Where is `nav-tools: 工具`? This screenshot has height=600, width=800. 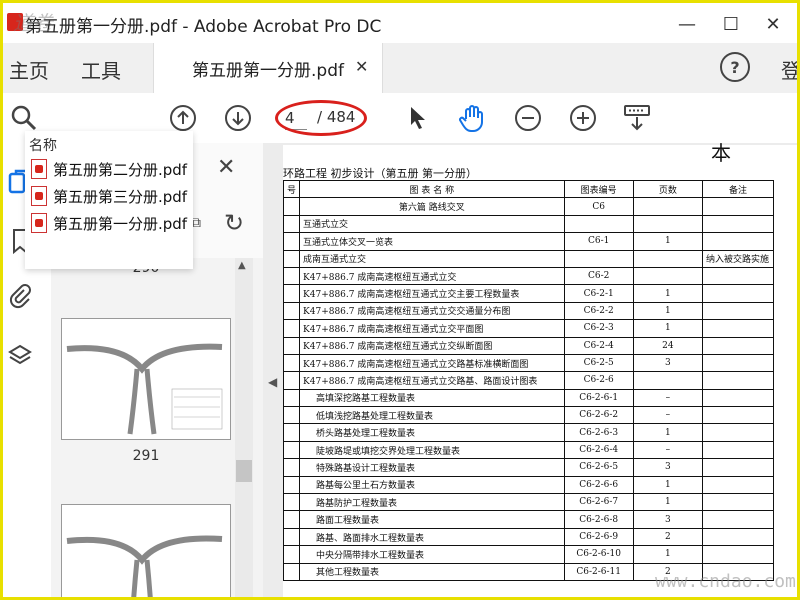 nav-tools: 工具 is located at coordinates (101, 69).